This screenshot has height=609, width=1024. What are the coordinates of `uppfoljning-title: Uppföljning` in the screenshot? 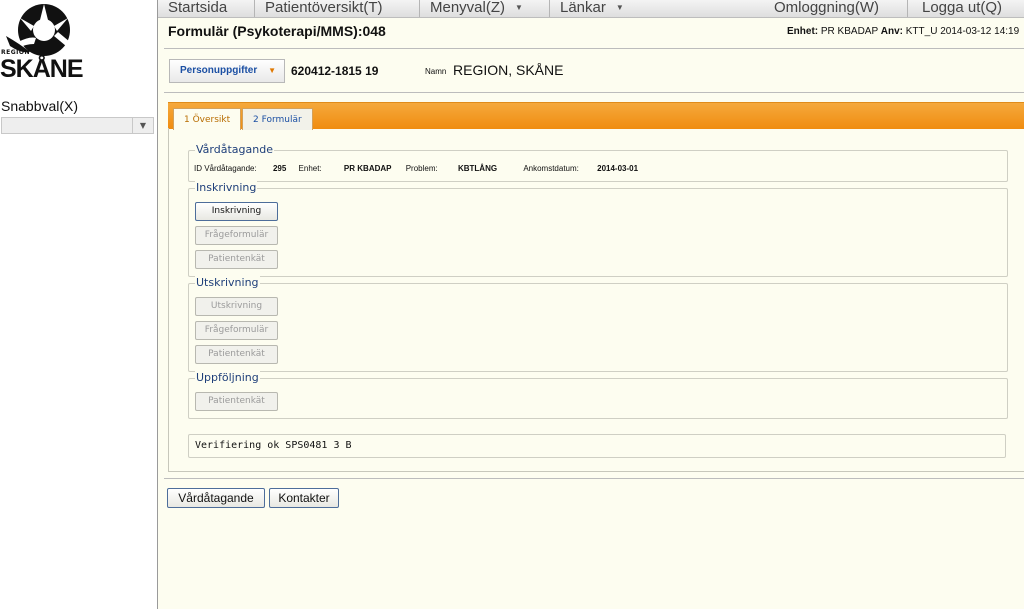 It's located at (227, 377).